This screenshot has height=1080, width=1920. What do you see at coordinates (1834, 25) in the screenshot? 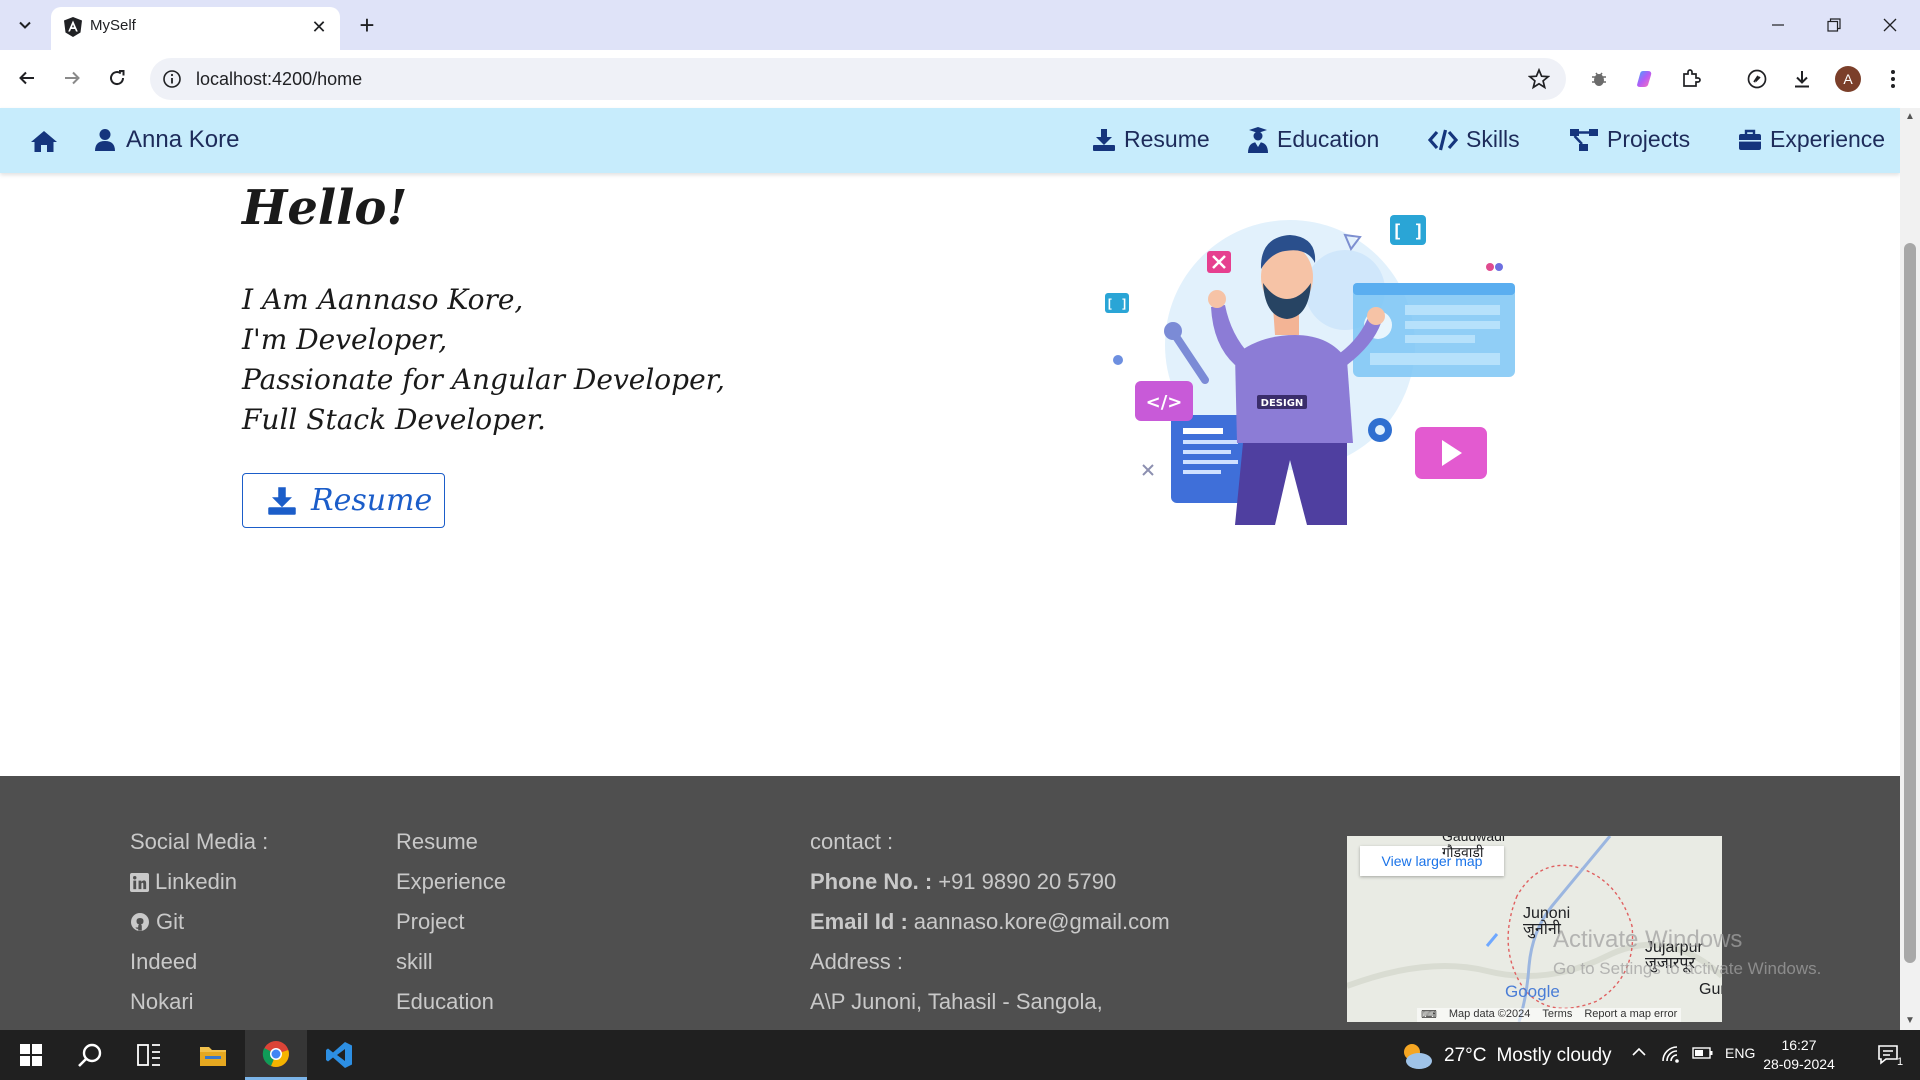
I see `restore-button` at bounding box center [1834, 25].